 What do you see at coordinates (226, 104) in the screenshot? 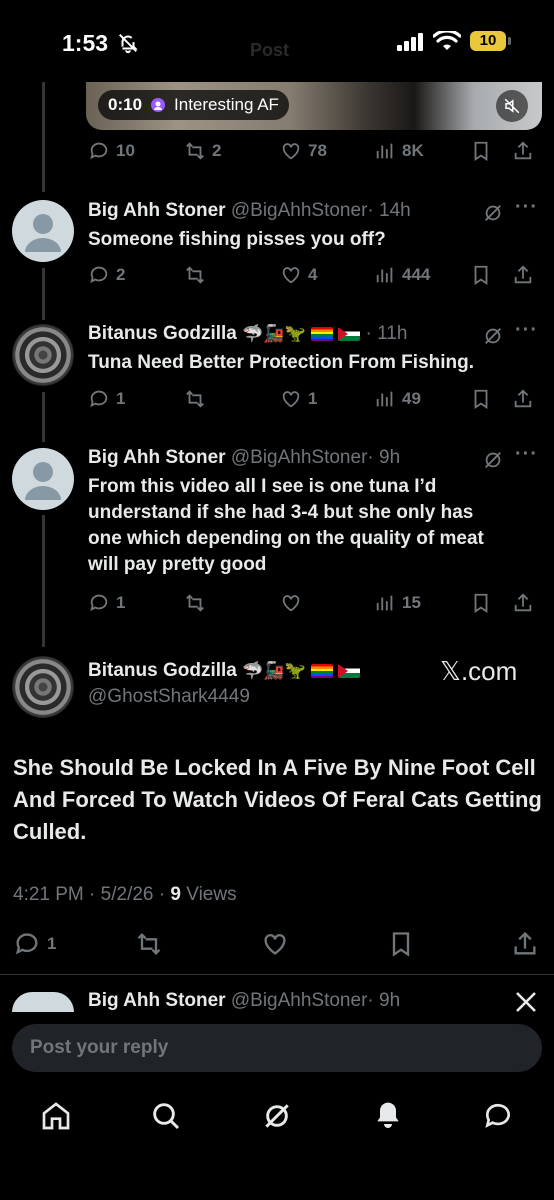
I see `video-space-label: Interesting AF` at bounding box center [226, 104].